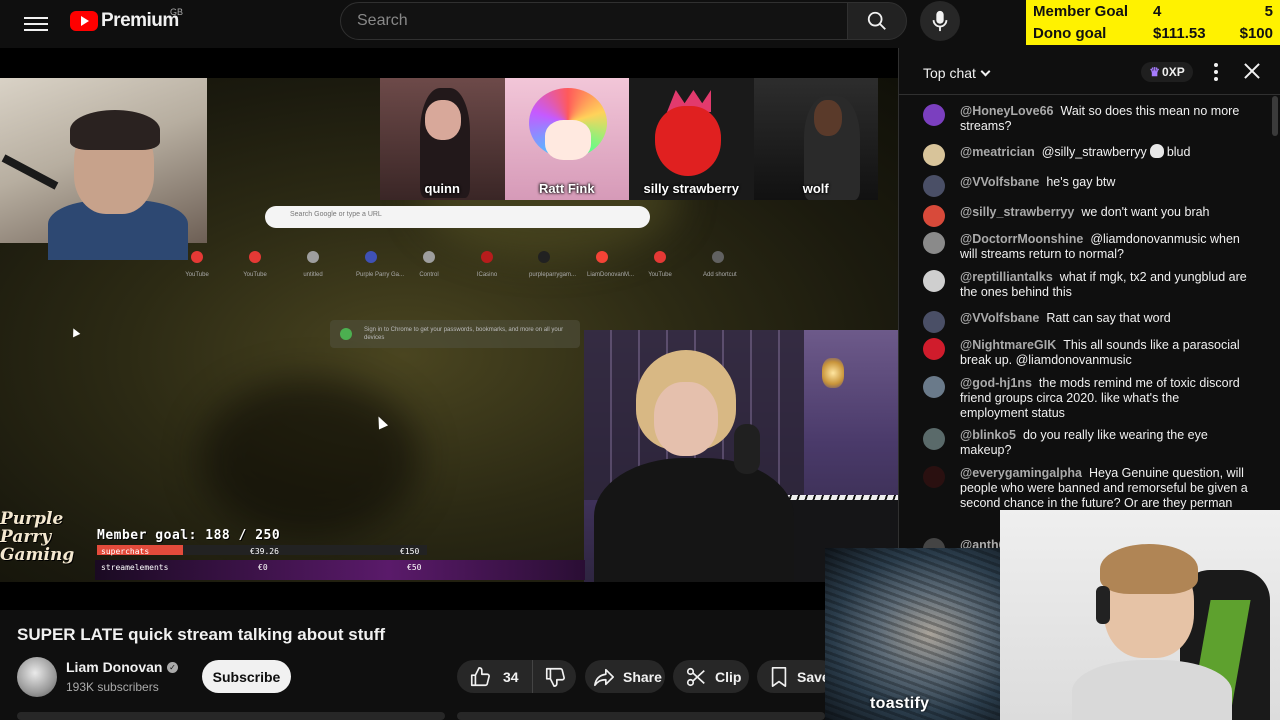  Describe the element at coordinates (815, 139) in the screenshot. I see `guest-thumbnail: wolf` at that location.